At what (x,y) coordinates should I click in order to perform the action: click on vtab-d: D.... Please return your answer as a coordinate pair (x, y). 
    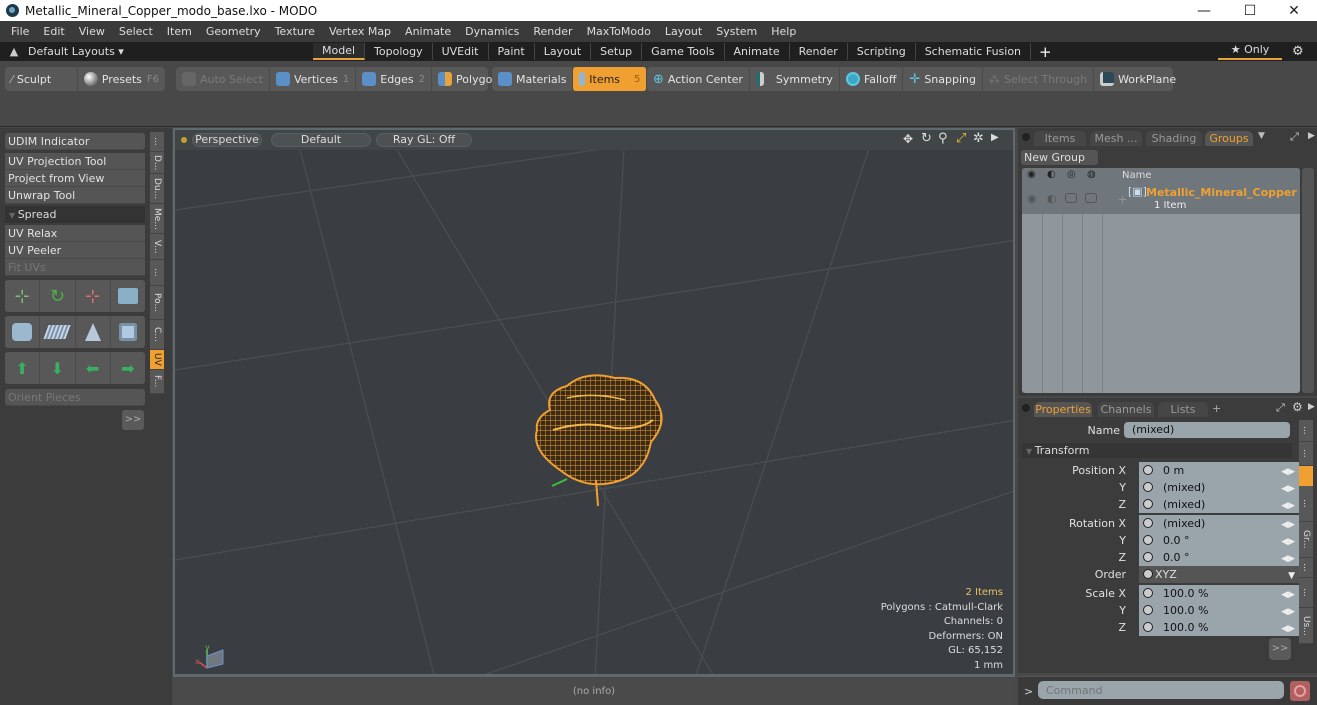
    Looking at the image, I should click on (157, 163).